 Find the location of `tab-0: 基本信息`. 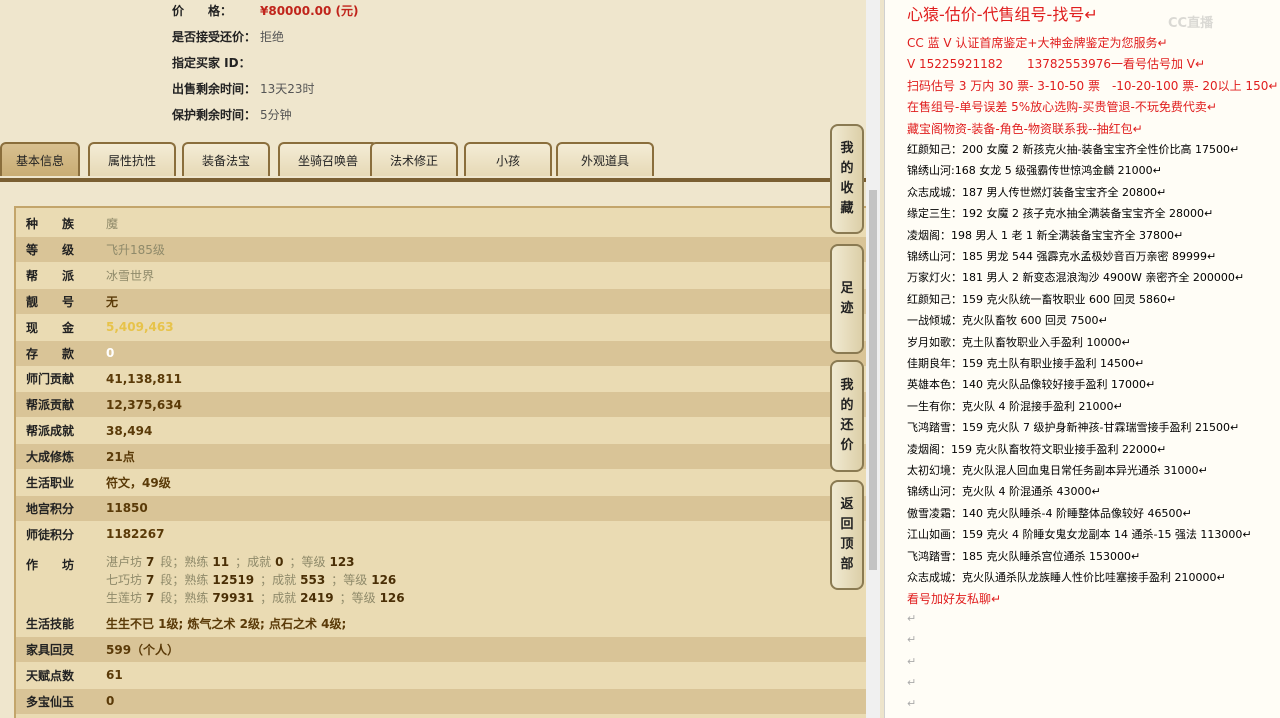

tab-0: 基本信息 is located at coordinates (40, 159).